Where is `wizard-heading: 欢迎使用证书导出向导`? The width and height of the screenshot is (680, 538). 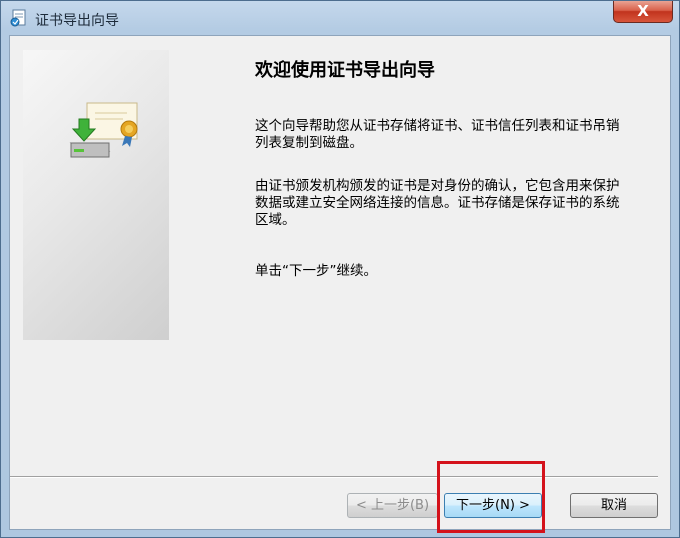 wizard-heading: 欢迎使用证书导出向导 is located at coordinates (345, 70).